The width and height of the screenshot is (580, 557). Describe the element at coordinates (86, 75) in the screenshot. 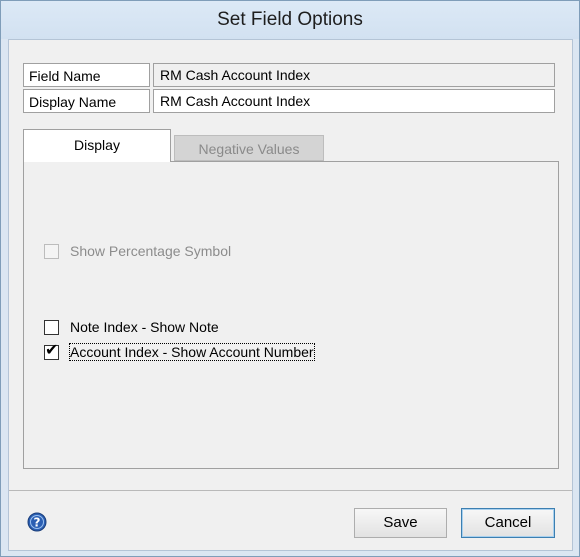

I see `field-name-label: Field Name` at that location.